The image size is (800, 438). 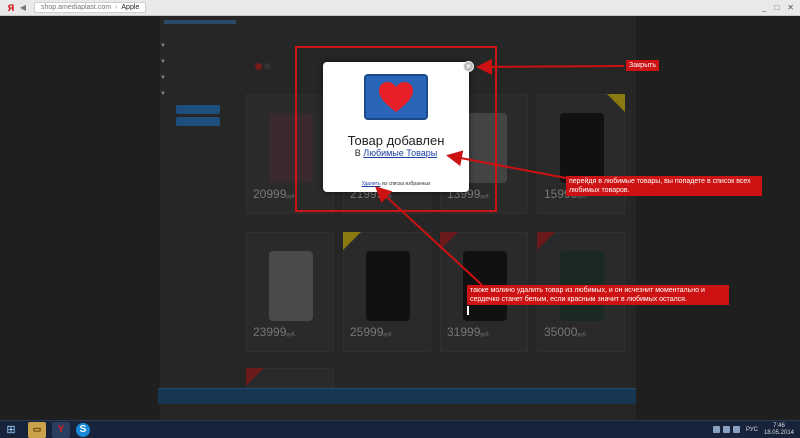 I want to click on clock-time: 7:46, so click(x=779, y=425).